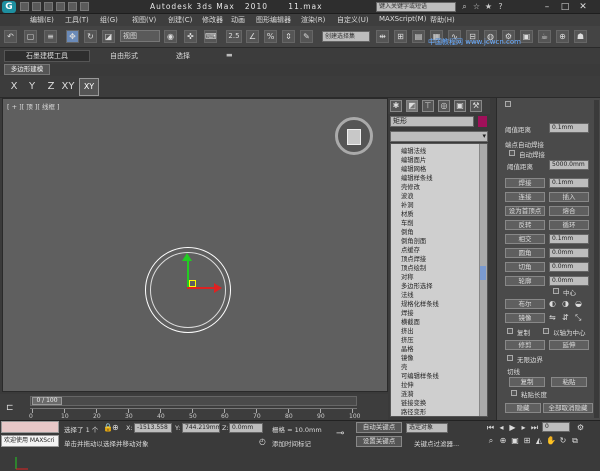 Image resolution: width=600 pixels, height=471 pixels. Describe the element at coordinates (30, 36) in the screenshot. I see `select-object-icon: ▢` at that location.